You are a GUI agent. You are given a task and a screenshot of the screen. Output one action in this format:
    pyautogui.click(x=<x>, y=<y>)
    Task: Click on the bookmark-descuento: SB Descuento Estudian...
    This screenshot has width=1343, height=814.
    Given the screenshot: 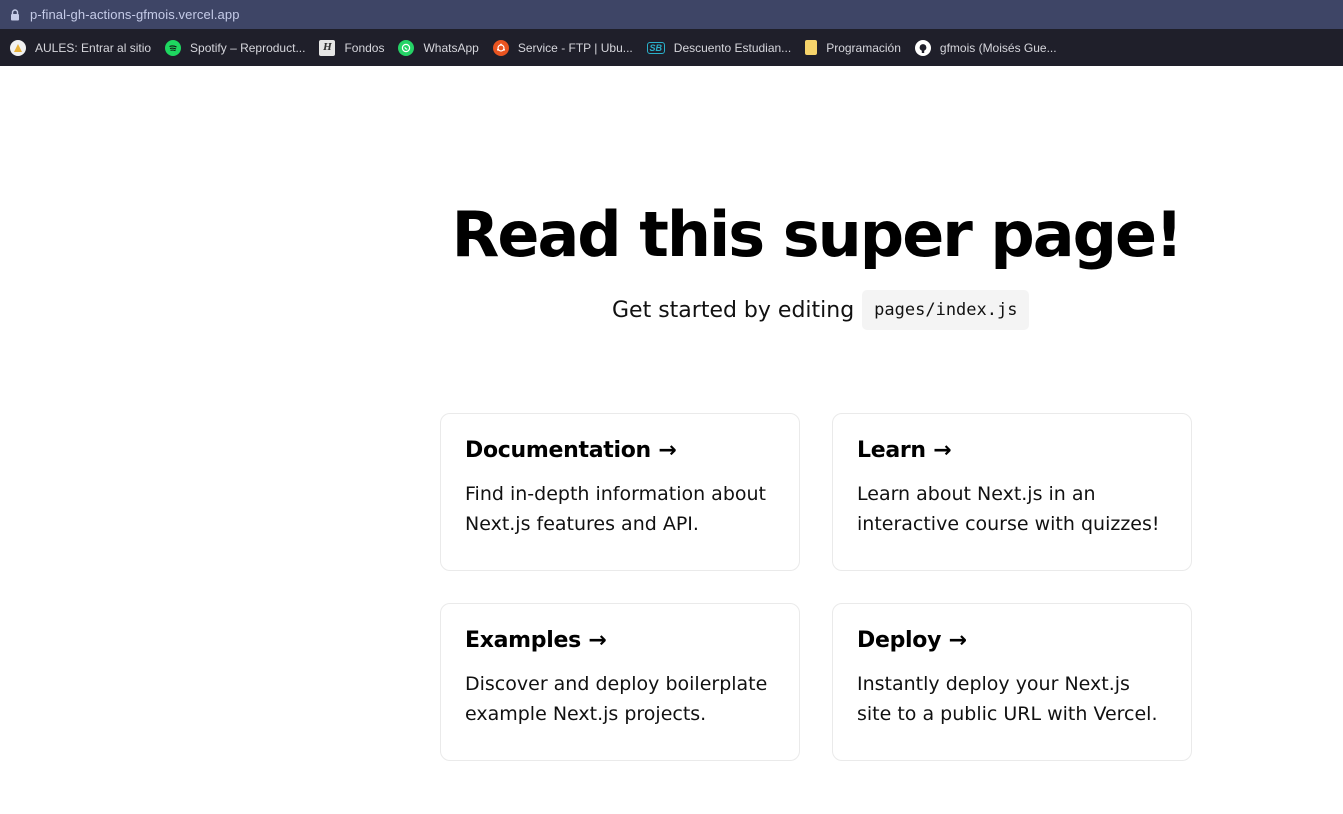 What is the action you would take?
    pyautogui.click(x=719, y=47)
    